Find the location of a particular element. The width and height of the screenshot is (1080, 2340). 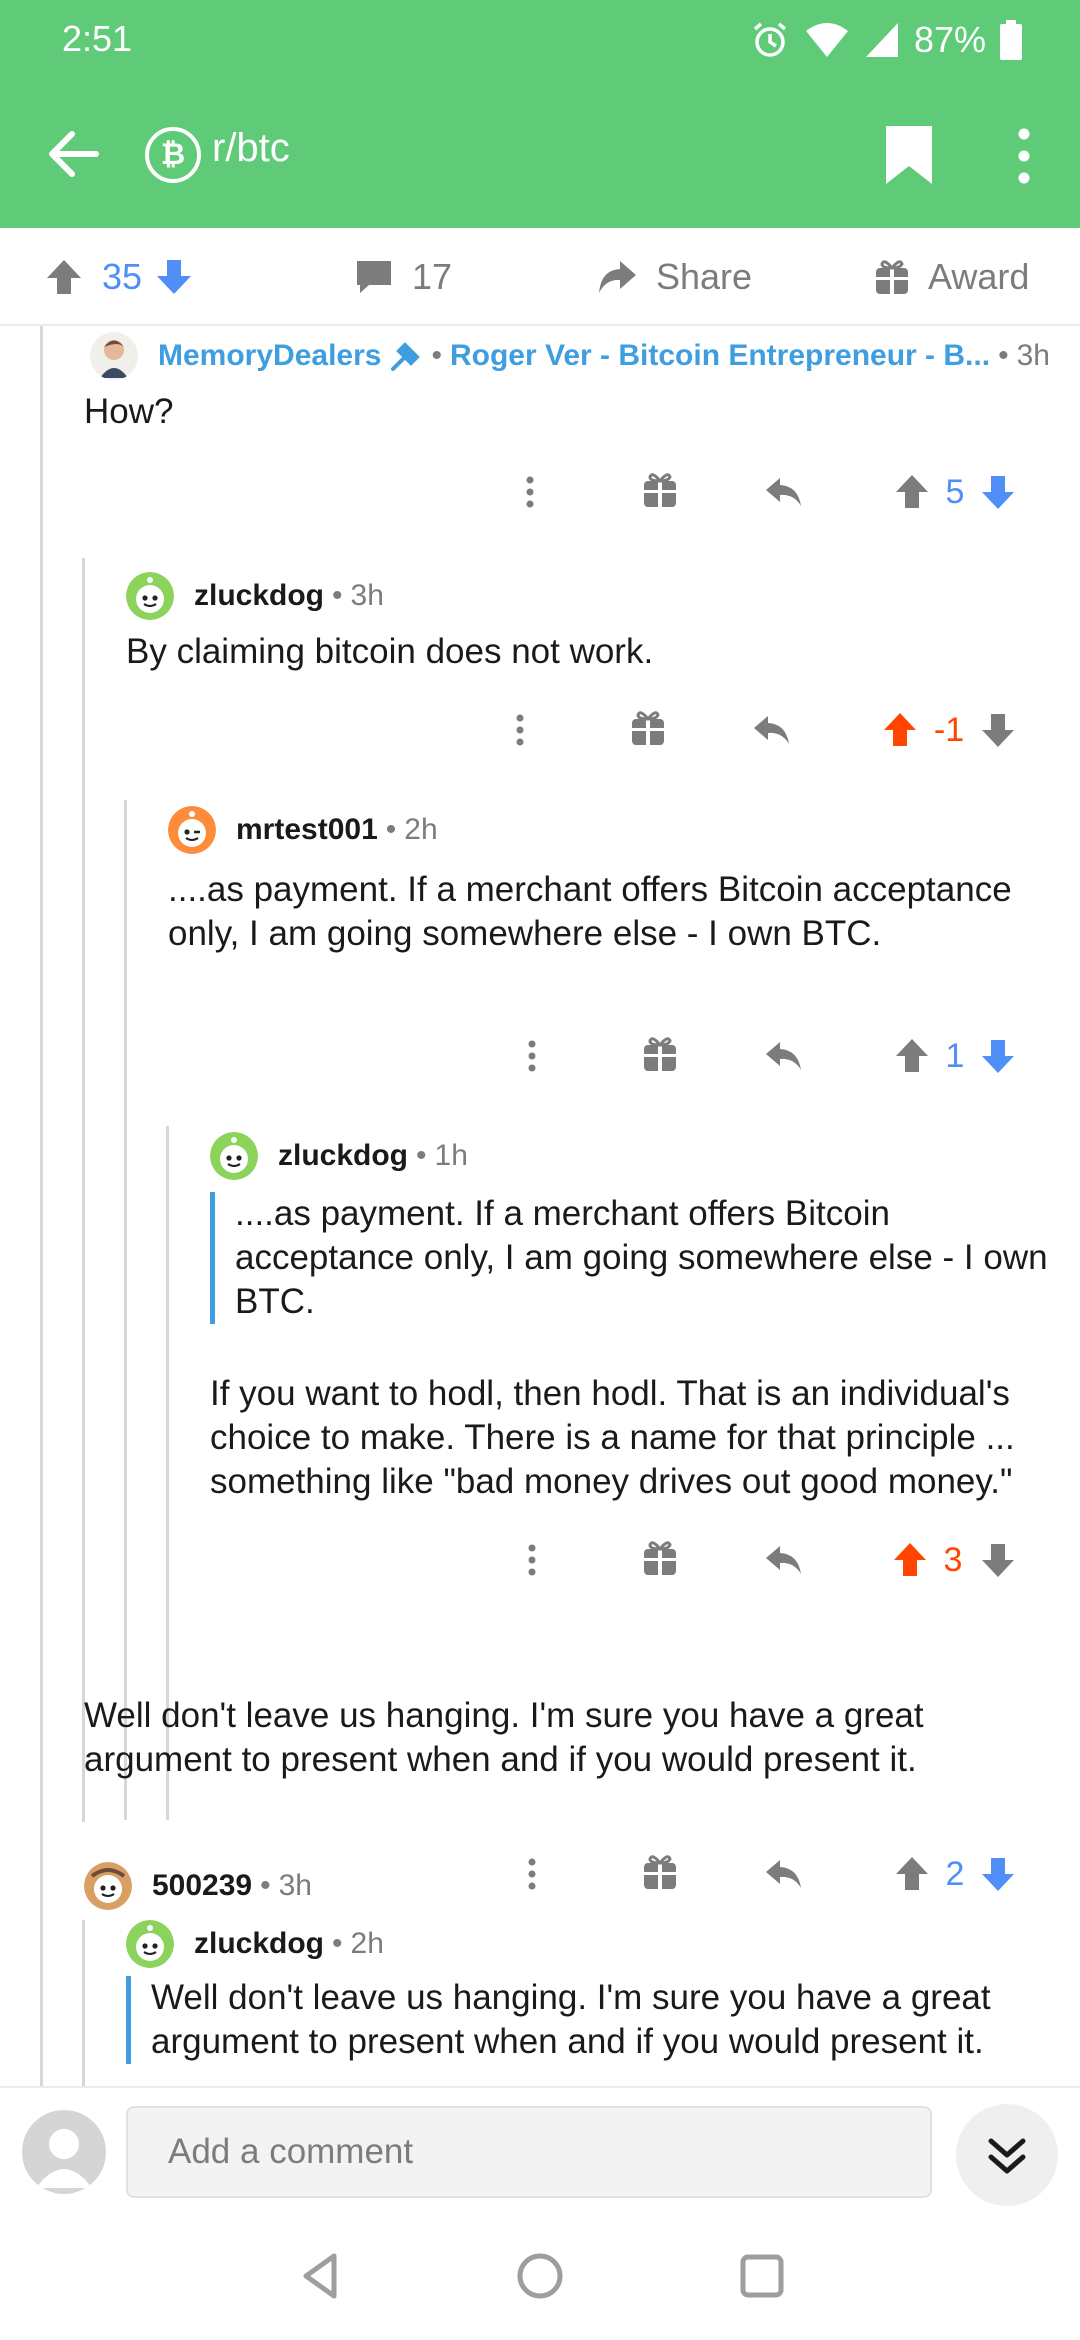

battery-percent: 87% is located at coordinates (949, 39).